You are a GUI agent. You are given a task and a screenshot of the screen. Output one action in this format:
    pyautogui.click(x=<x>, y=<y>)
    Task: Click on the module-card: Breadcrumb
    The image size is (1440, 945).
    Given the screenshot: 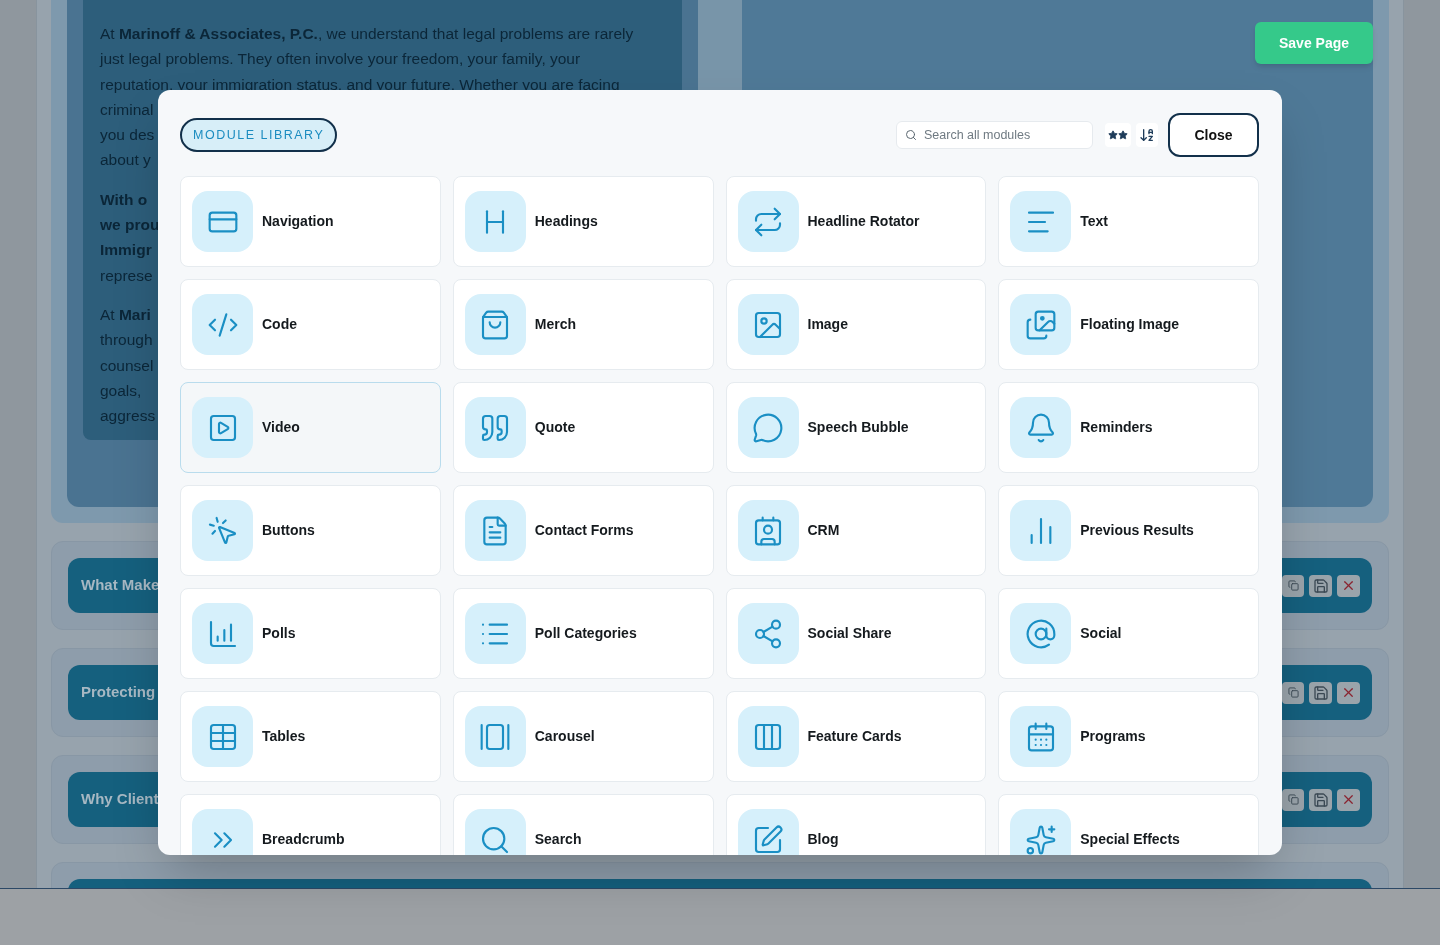 What is the action you would take?
    pyautogui.click(x=310, y=824)
    